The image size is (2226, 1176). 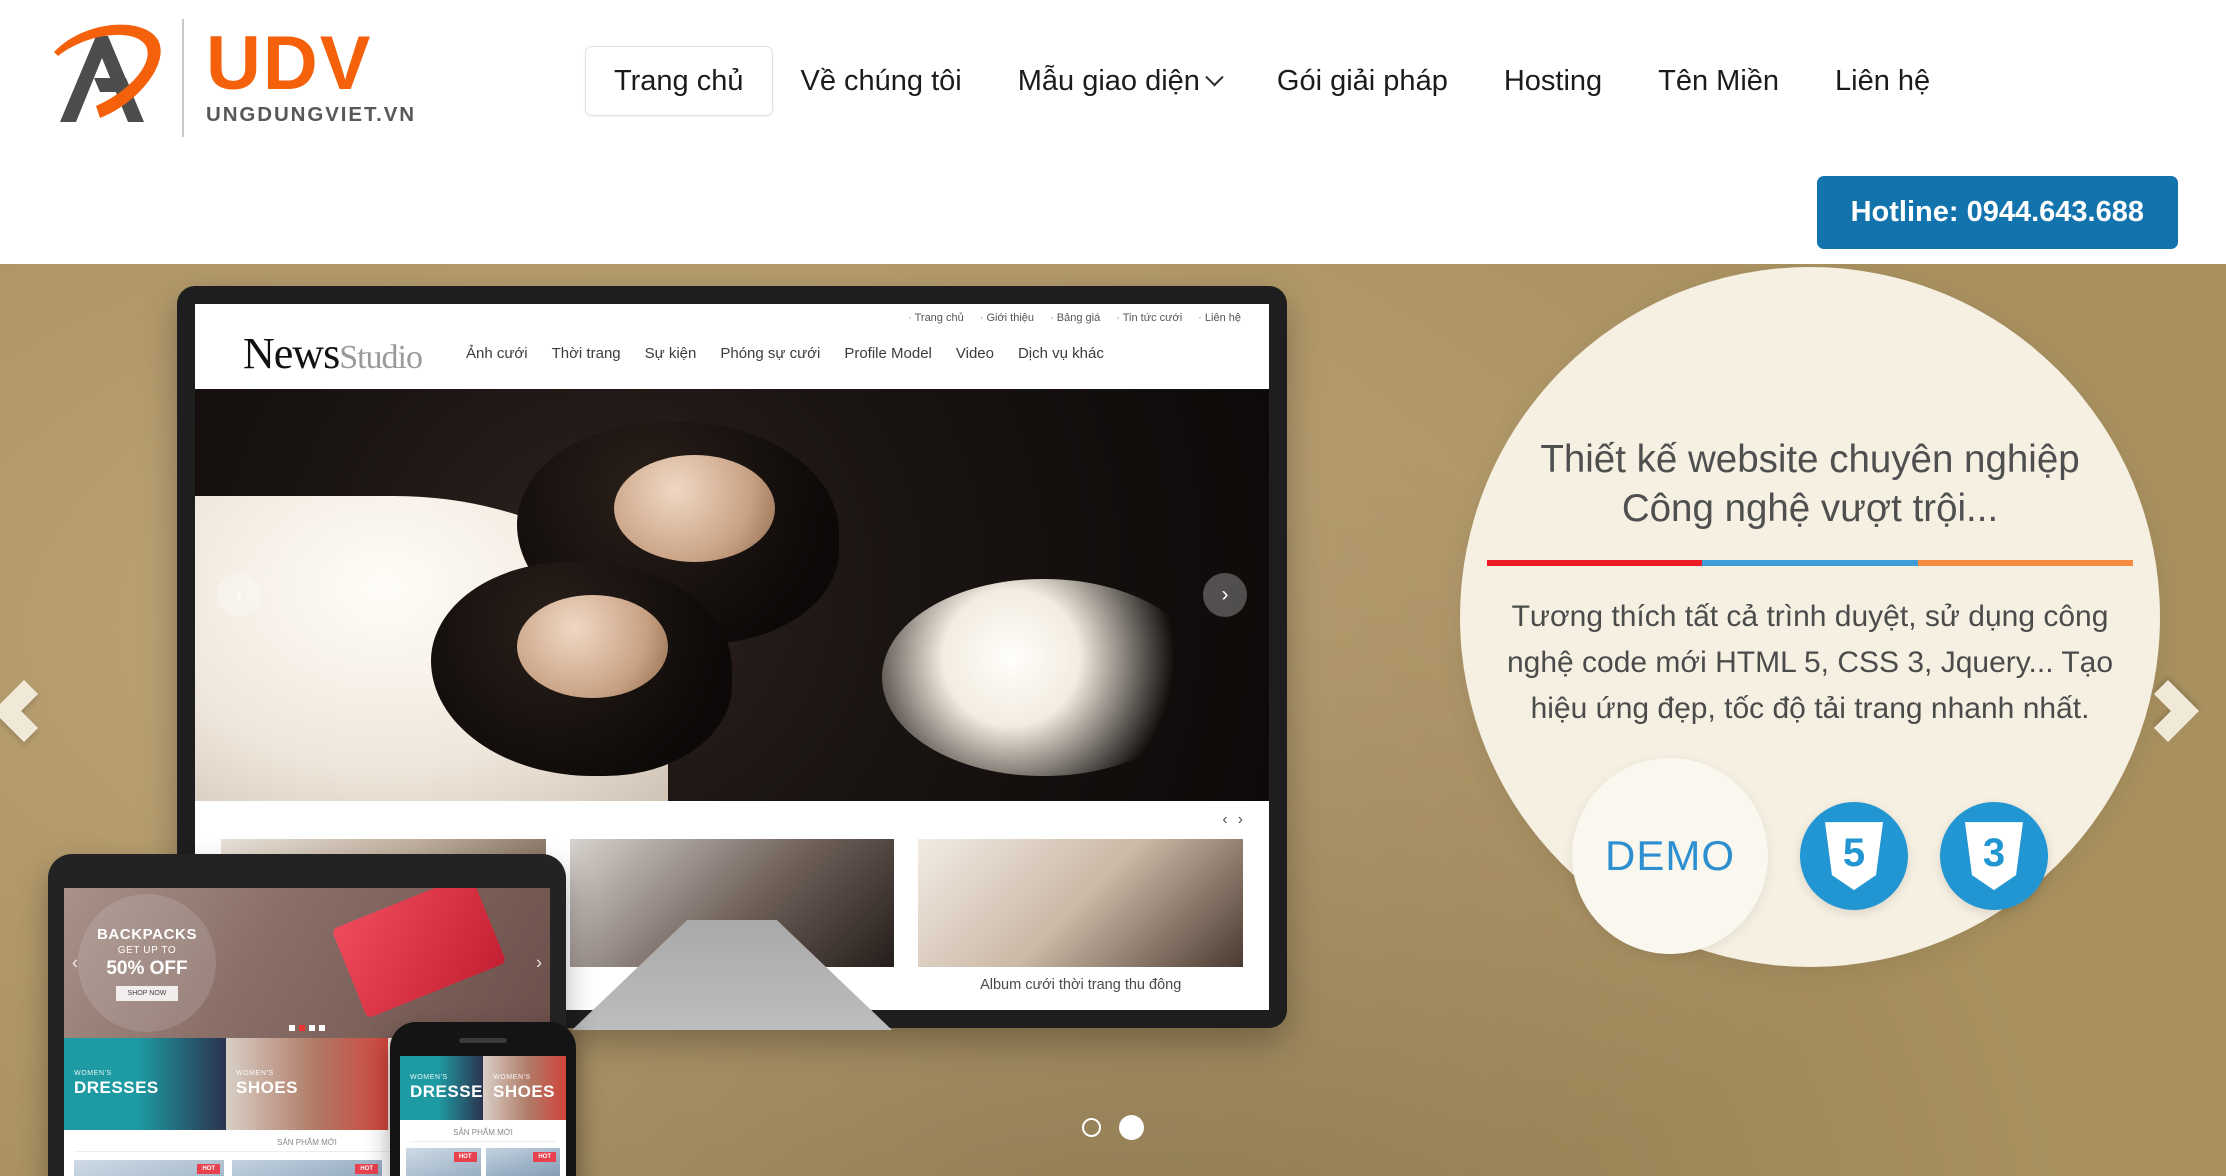 What do you see at coordinates (1224, 820) in the screenshot?
I see `thumb-prev-icon: ‹` at bounding box center [1224, 820].